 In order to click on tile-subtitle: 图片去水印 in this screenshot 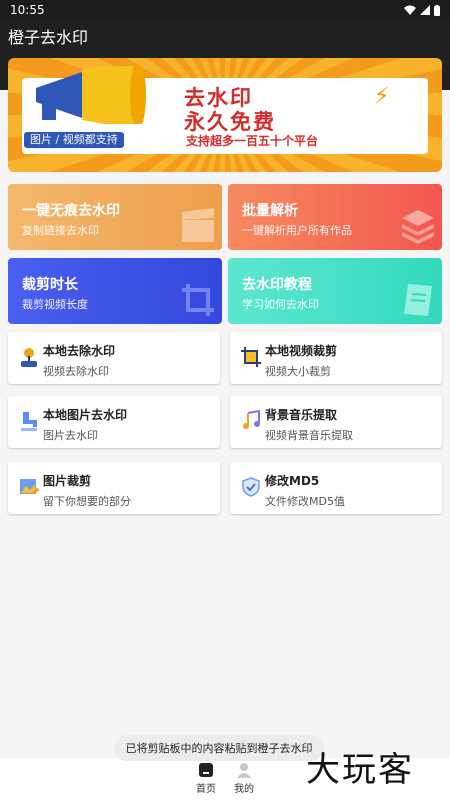, I will do `click(70, 435)`.